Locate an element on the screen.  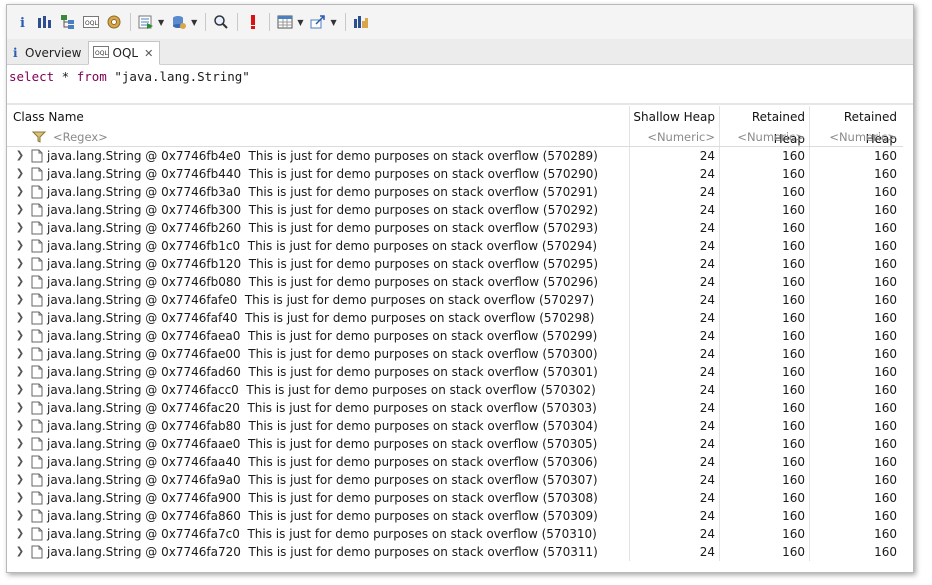
regex-filter-cell: <Regex> is located at coordinates (318, 137).